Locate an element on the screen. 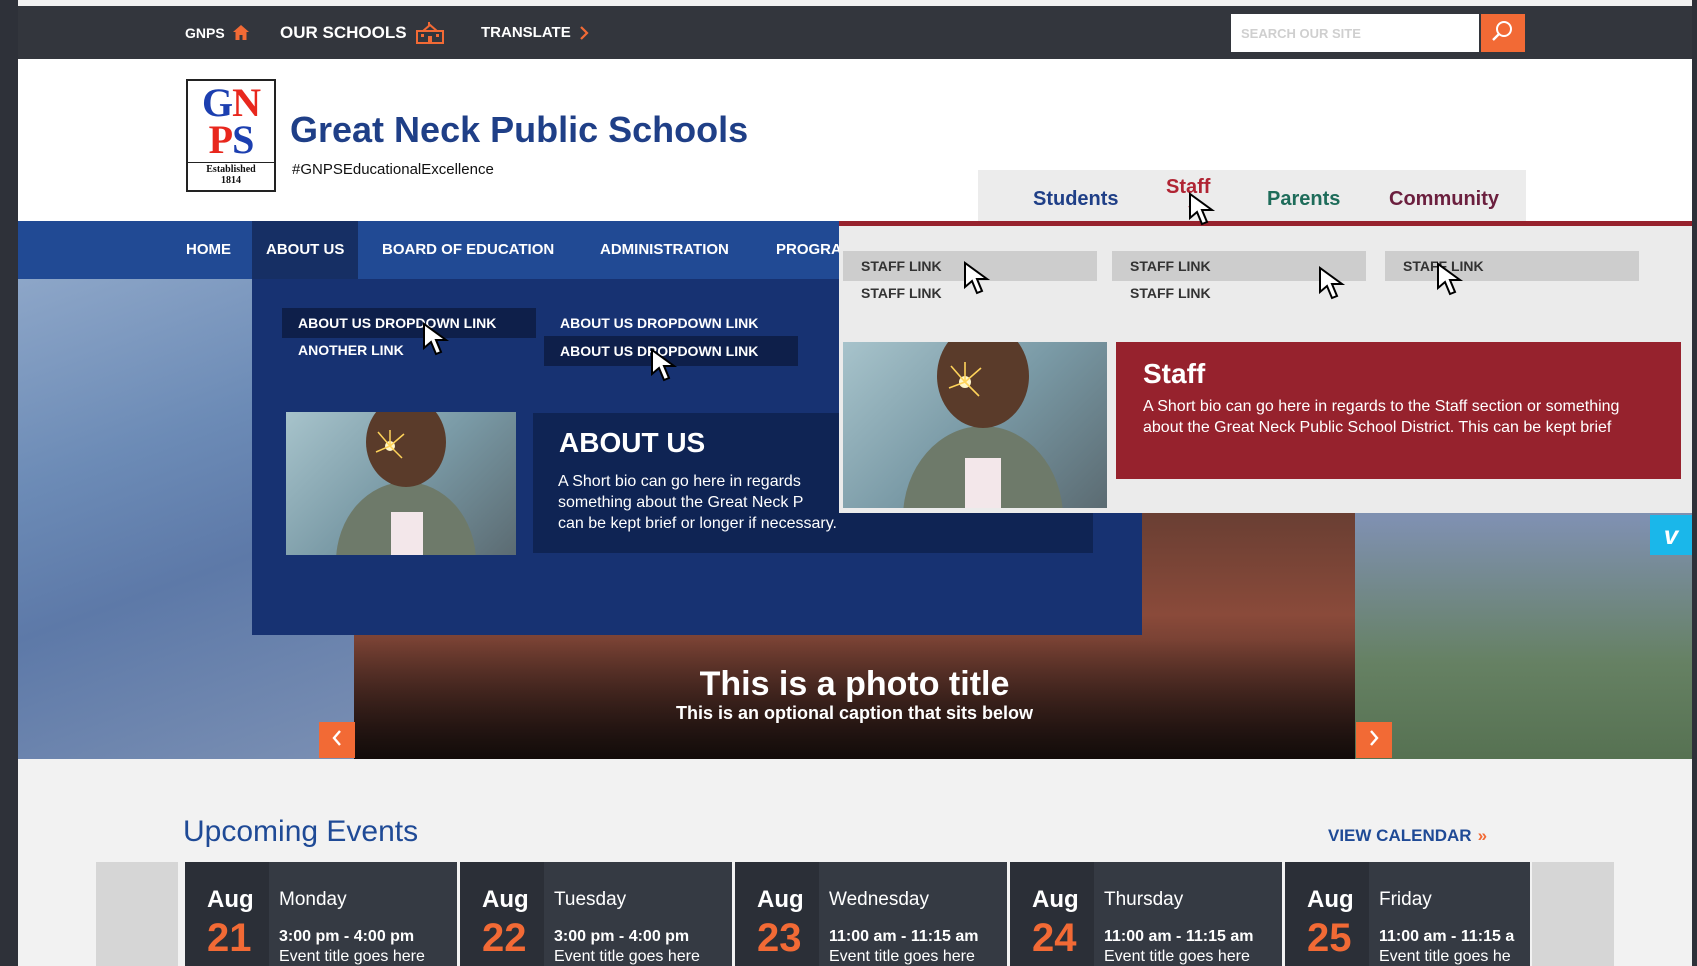 This screenshot has width=1697, height=966. carousel-next-button is located at coordinates (1374, 740).